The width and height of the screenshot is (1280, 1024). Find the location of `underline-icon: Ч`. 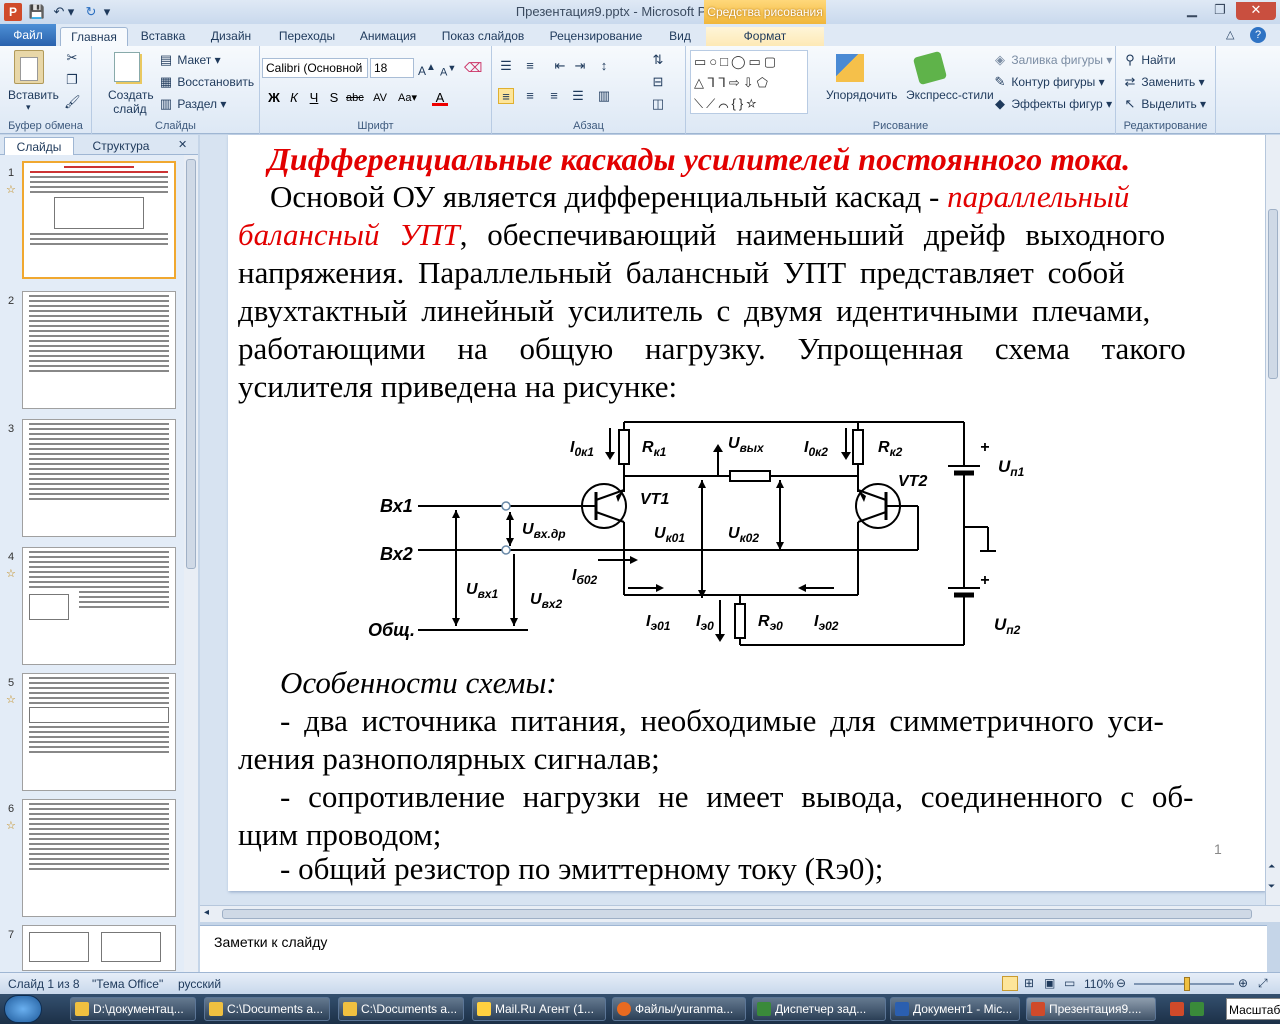

underline-icon: Ч is located at coordinates (314, 98).